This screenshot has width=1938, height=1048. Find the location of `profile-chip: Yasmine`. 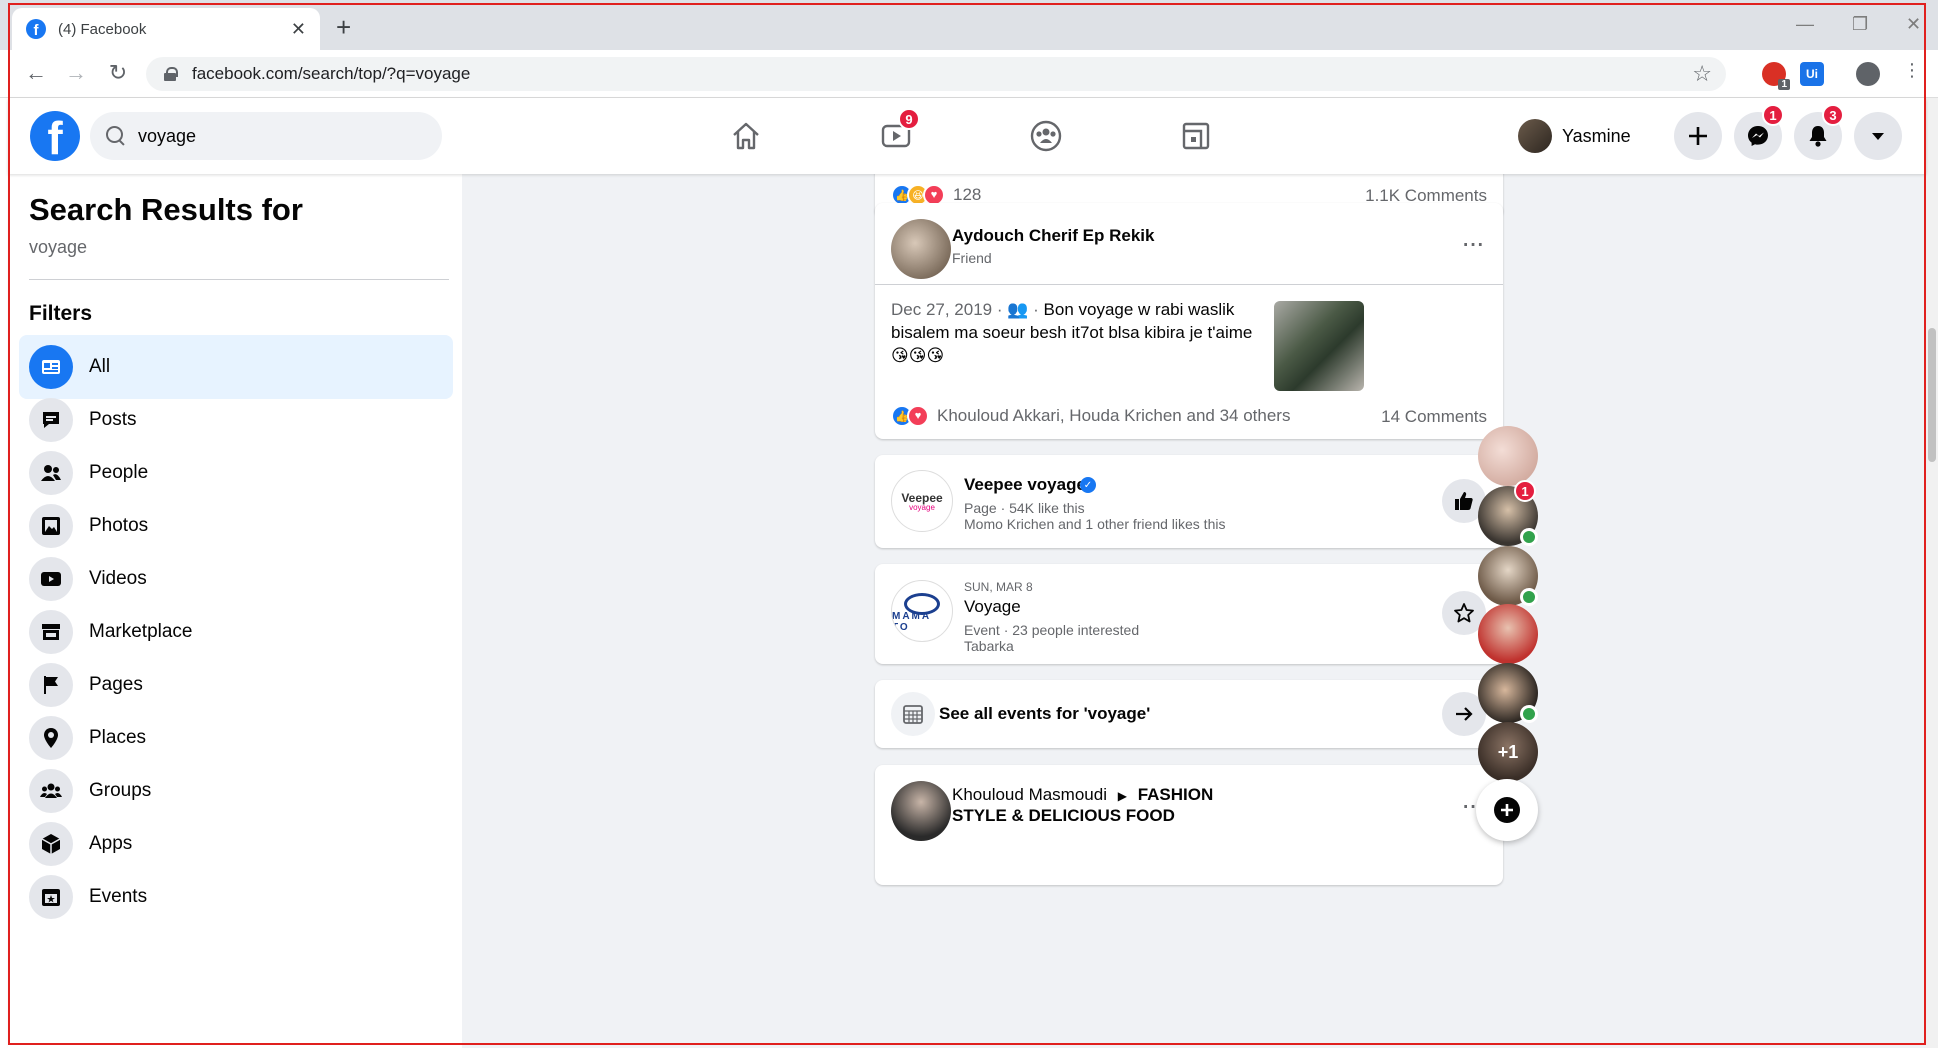

profile-chip: Yasmine is located at coordinates (1574, 136).